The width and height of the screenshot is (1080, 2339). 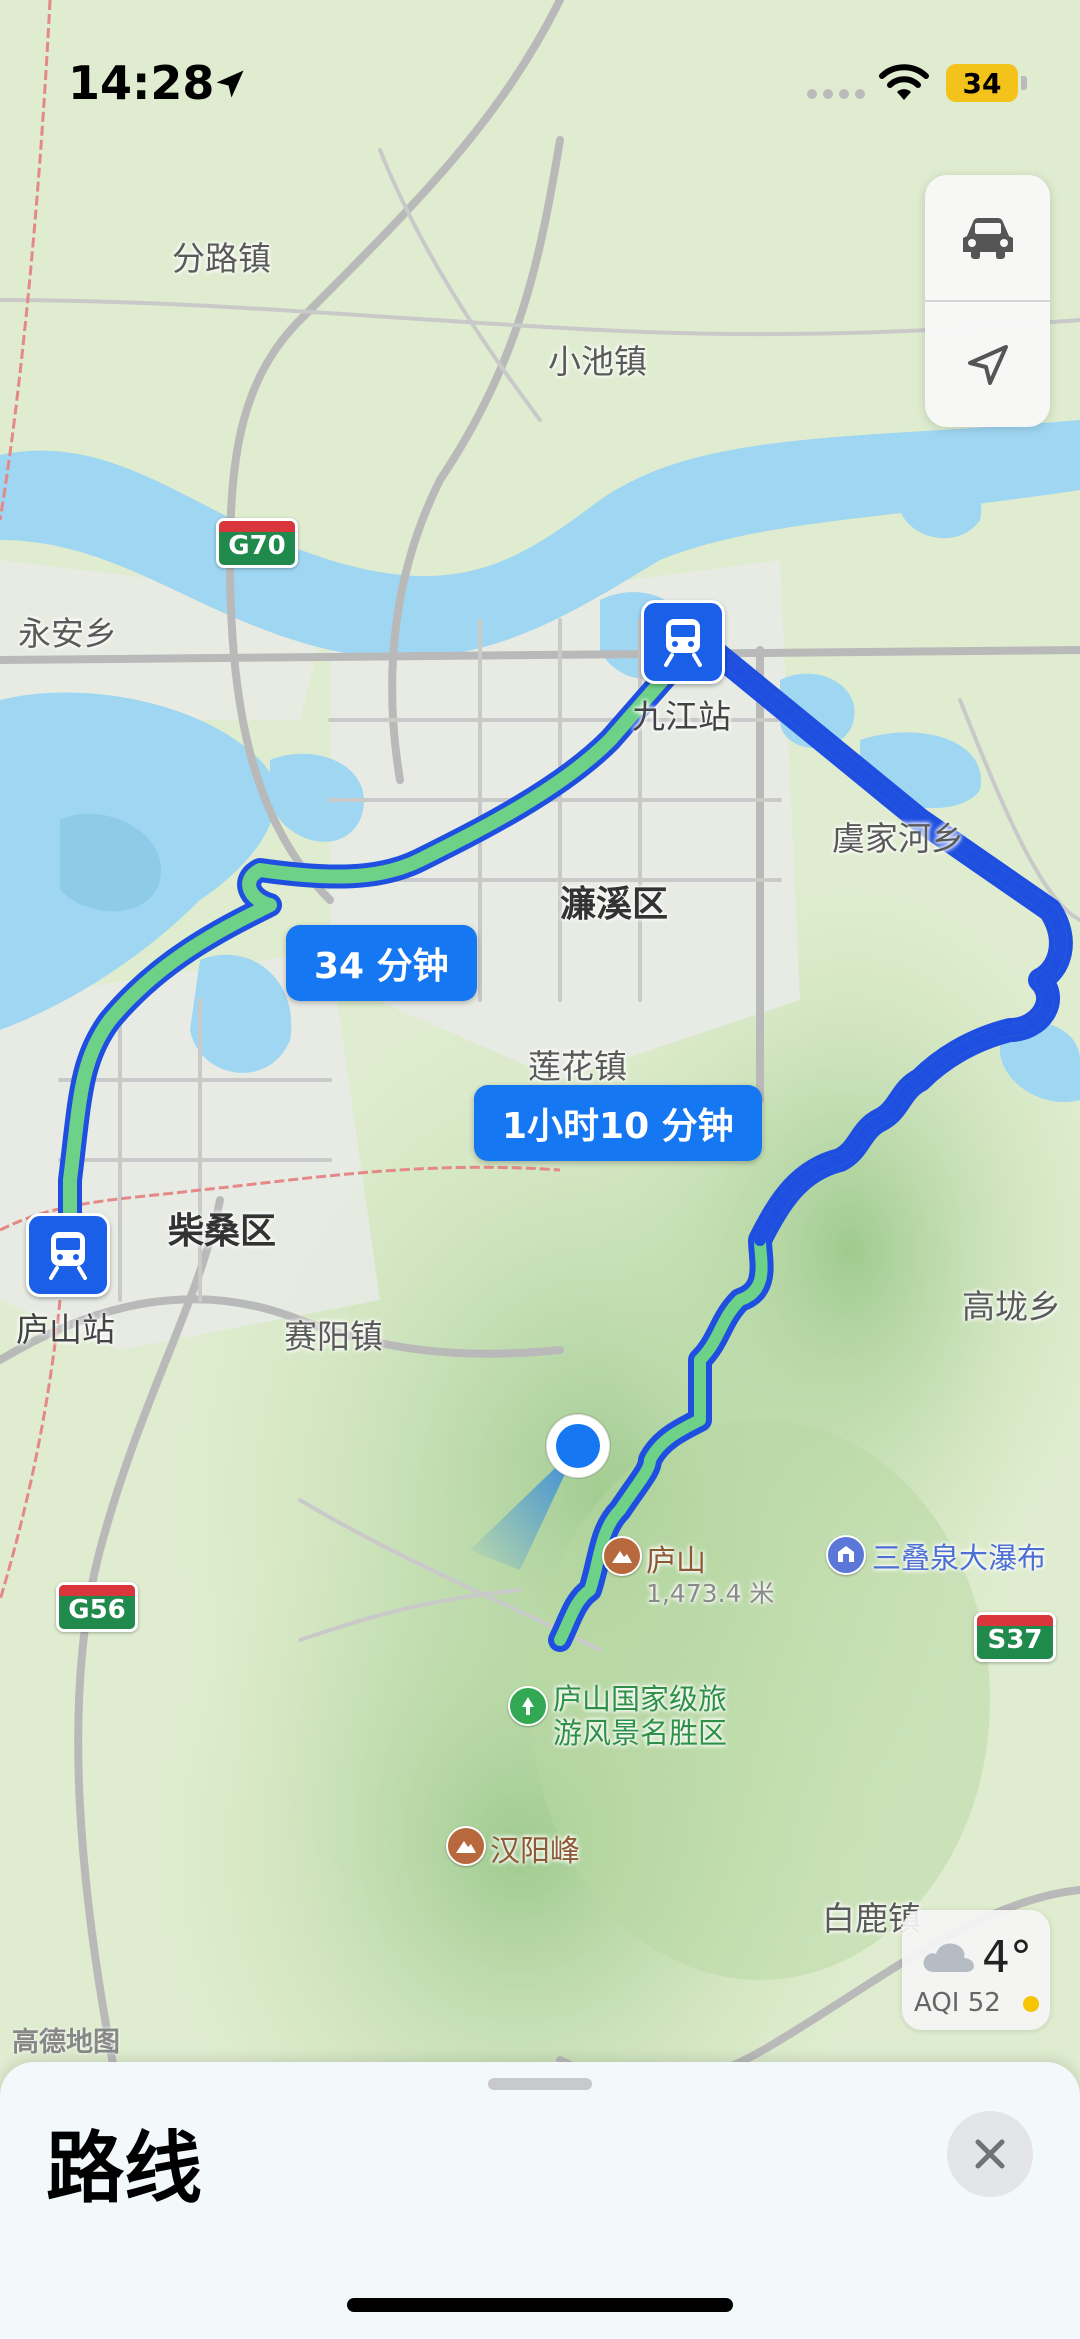 I want to click on place-yonganxiang: 永安乡, so click(x=67, y=631).